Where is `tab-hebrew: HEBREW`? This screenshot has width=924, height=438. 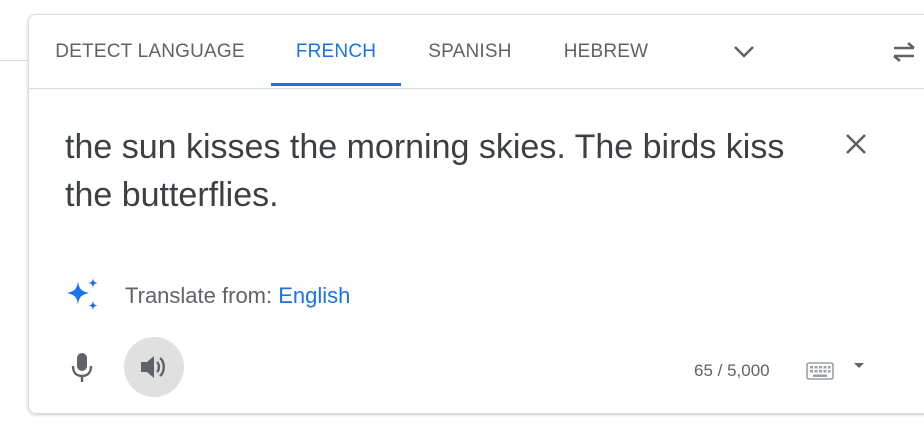 tab-hebrew: HEBREW is located at coordinates (606, 51).